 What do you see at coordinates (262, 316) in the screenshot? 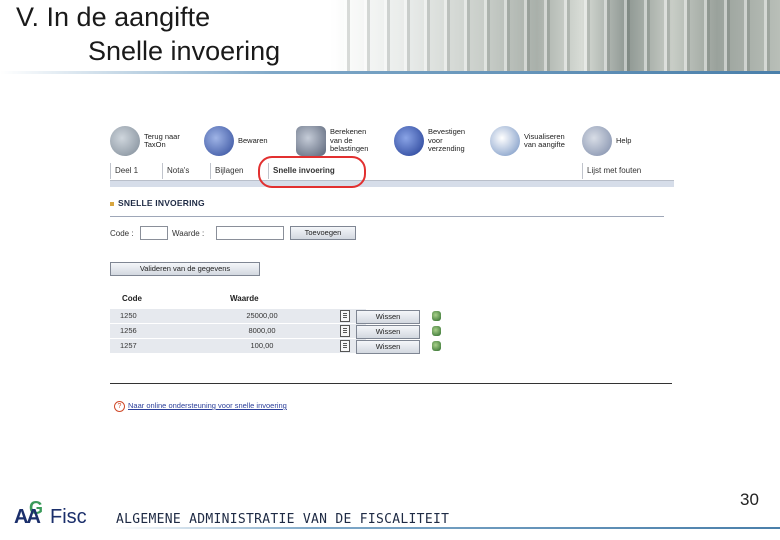
I see `row-waarde: 25000,00` at bounding box center [262, 316].